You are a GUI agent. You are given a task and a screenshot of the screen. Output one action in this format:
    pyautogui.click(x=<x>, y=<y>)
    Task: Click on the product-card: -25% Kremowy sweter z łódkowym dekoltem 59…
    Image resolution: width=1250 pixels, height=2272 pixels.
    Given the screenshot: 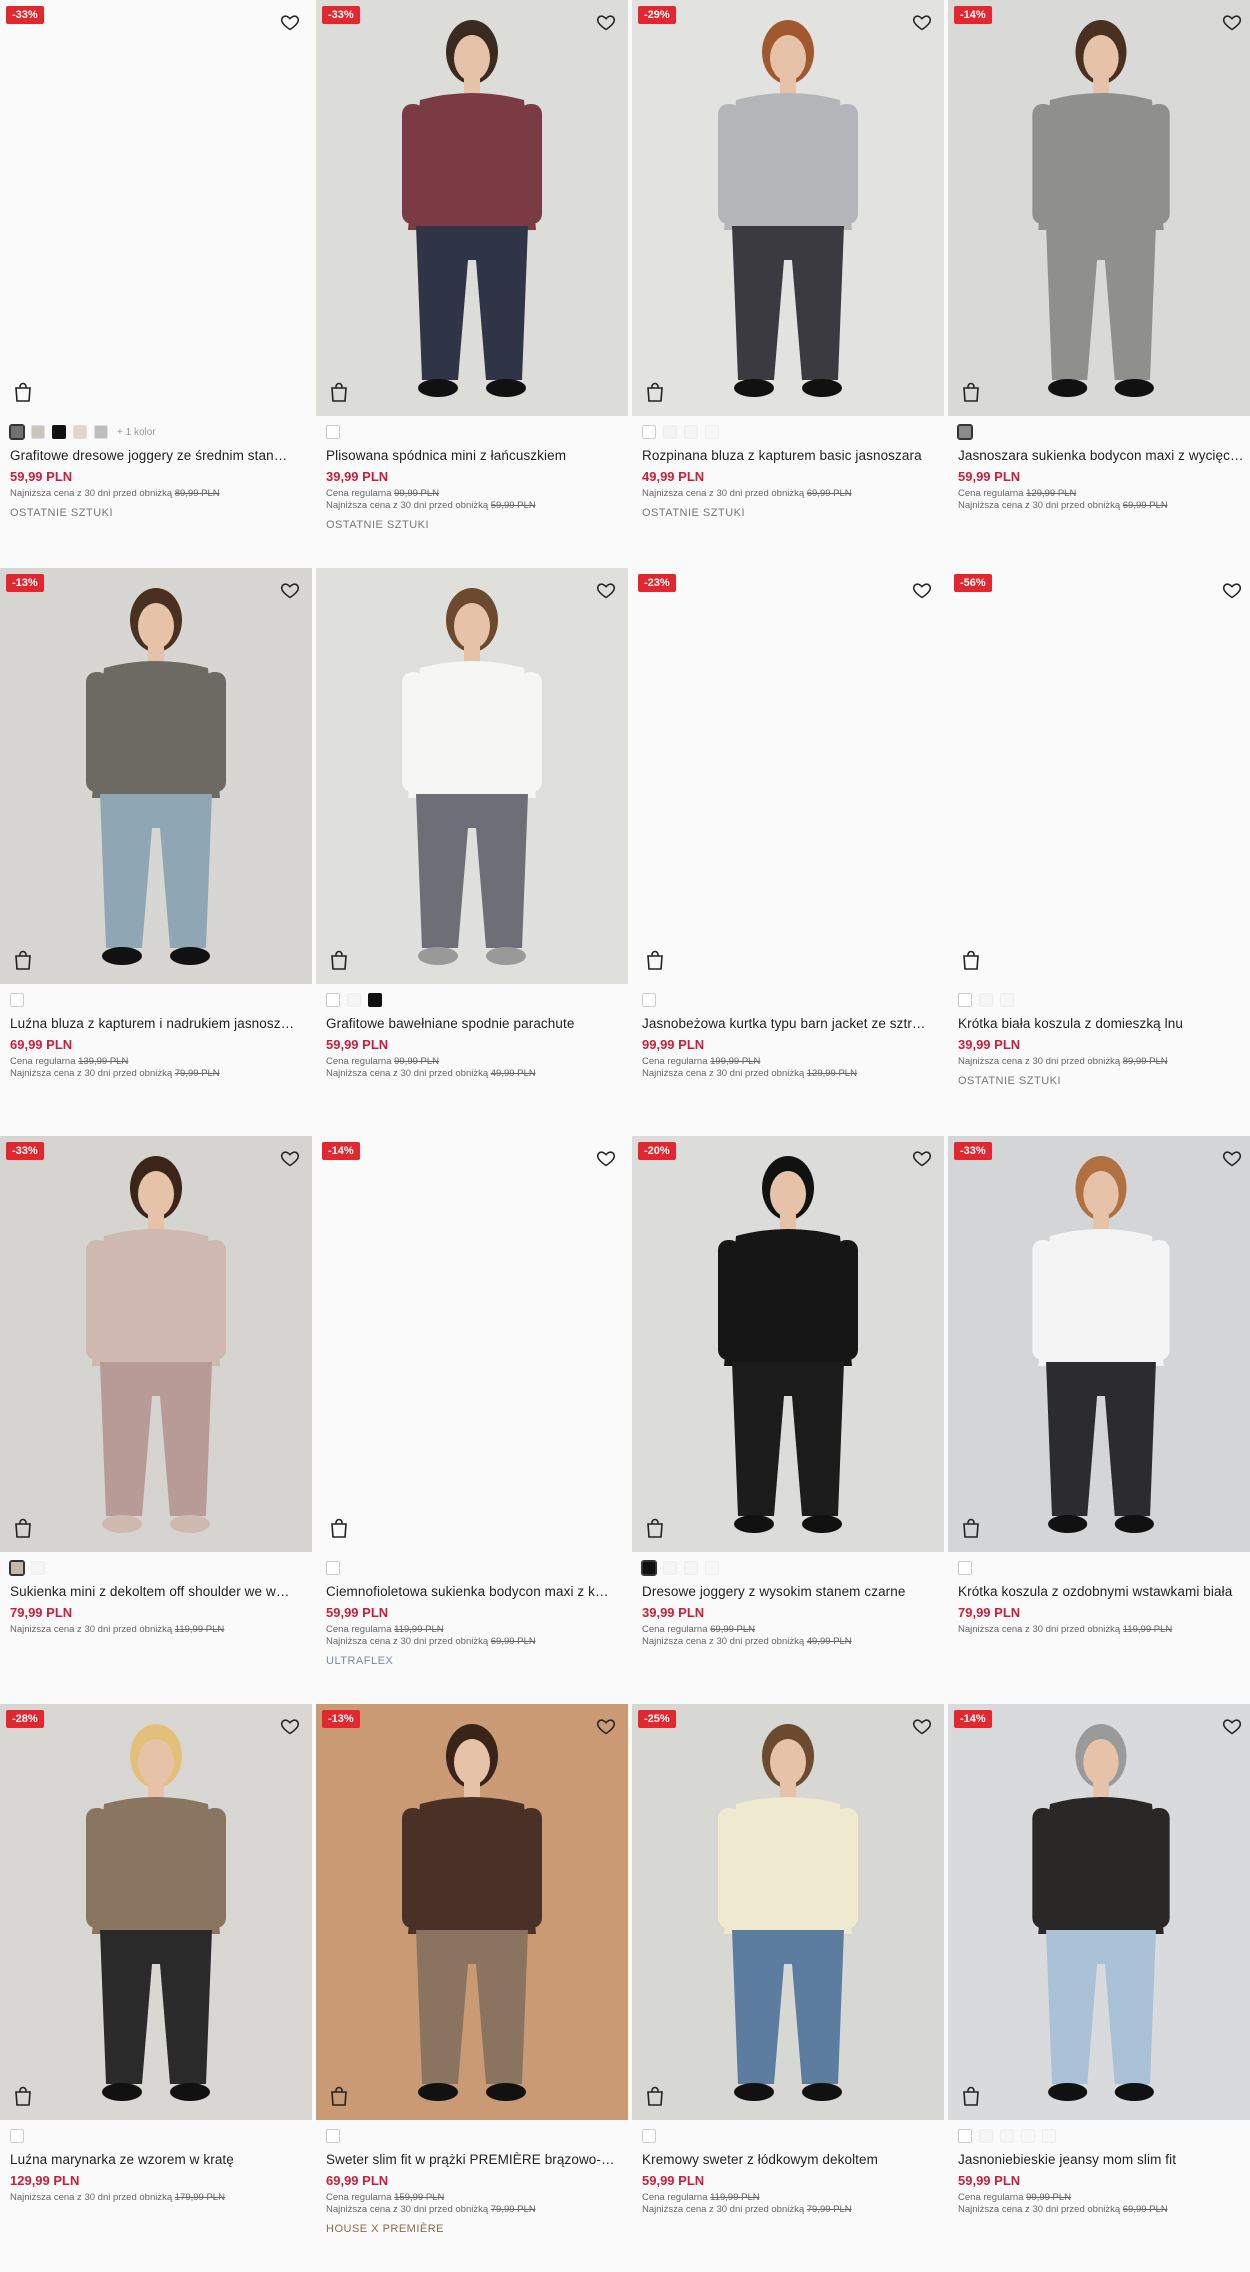 What is the action you would take?
    pyautogui.click(x=788, y=1988)
    